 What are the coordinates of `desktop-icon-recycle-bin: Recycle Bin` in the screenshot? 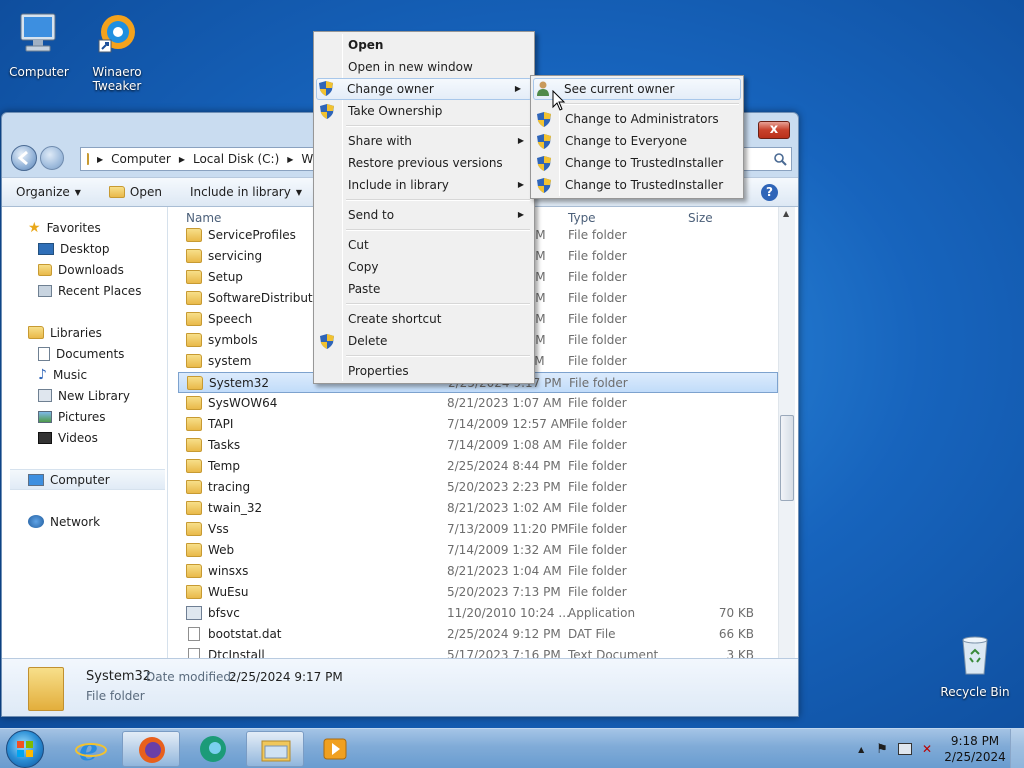 It's located at (975, 664).